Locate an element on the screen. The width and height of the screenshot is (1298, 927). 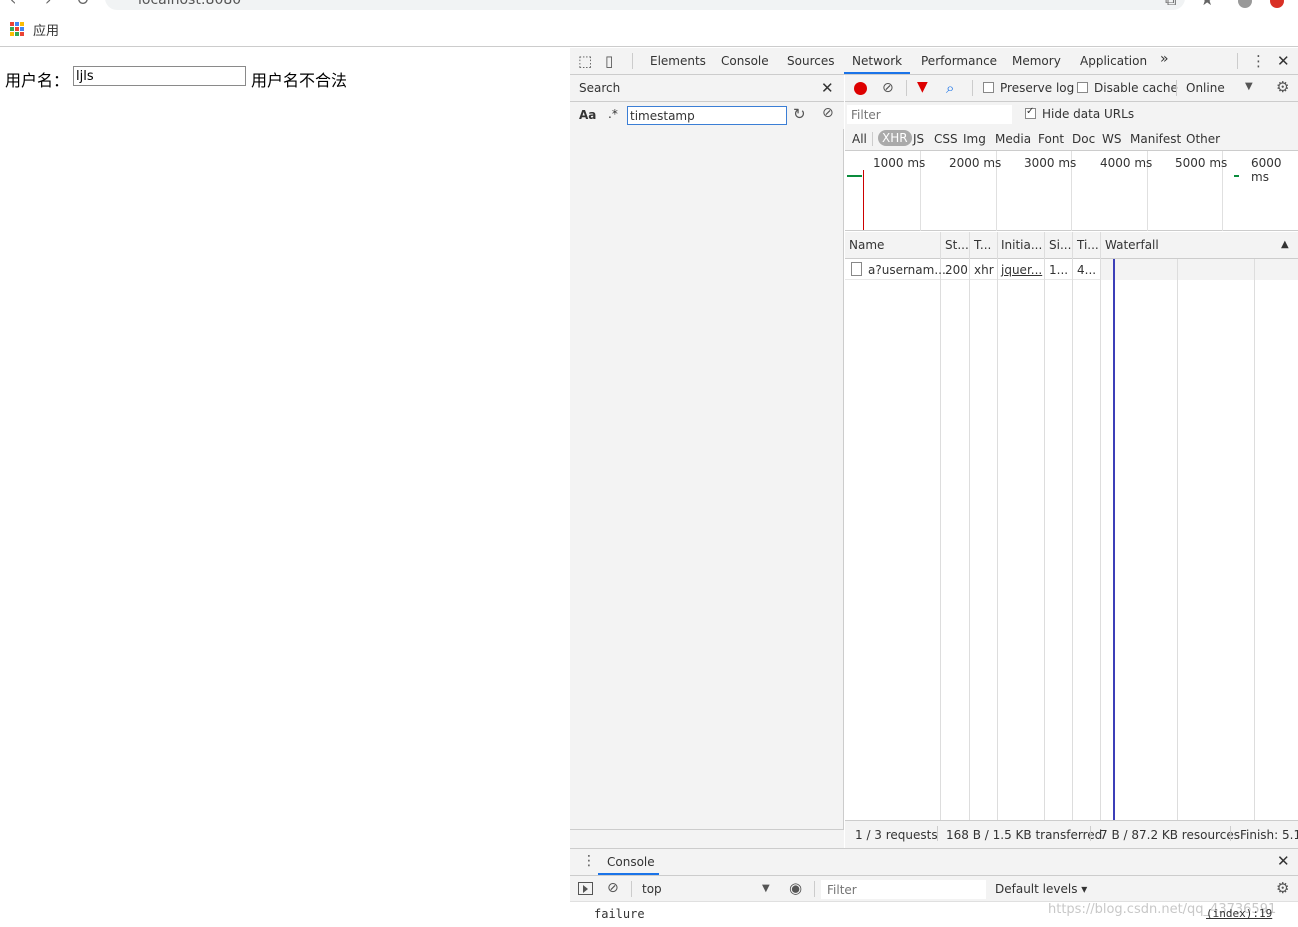
column-name: Name is located at coordinates (866, 245).